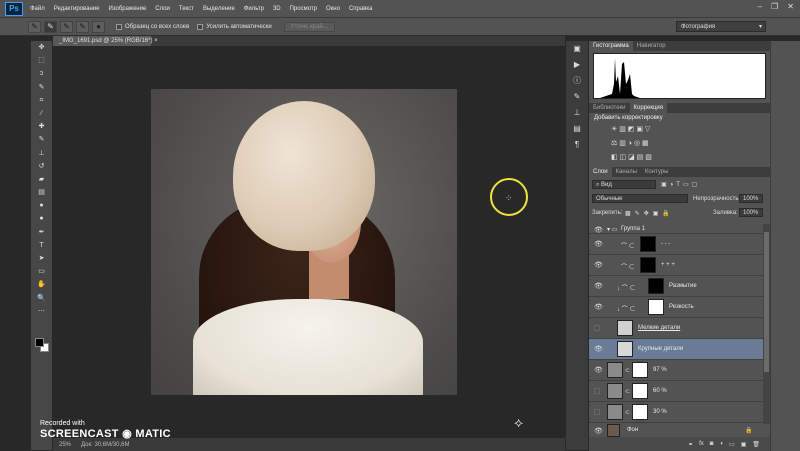 The height and width of the screenshot is (451, 800). What do you see at coordinates (41, 284) in the screenshot?
I see `hand-tool-icon: ✋` at bounding box center [41, 284].